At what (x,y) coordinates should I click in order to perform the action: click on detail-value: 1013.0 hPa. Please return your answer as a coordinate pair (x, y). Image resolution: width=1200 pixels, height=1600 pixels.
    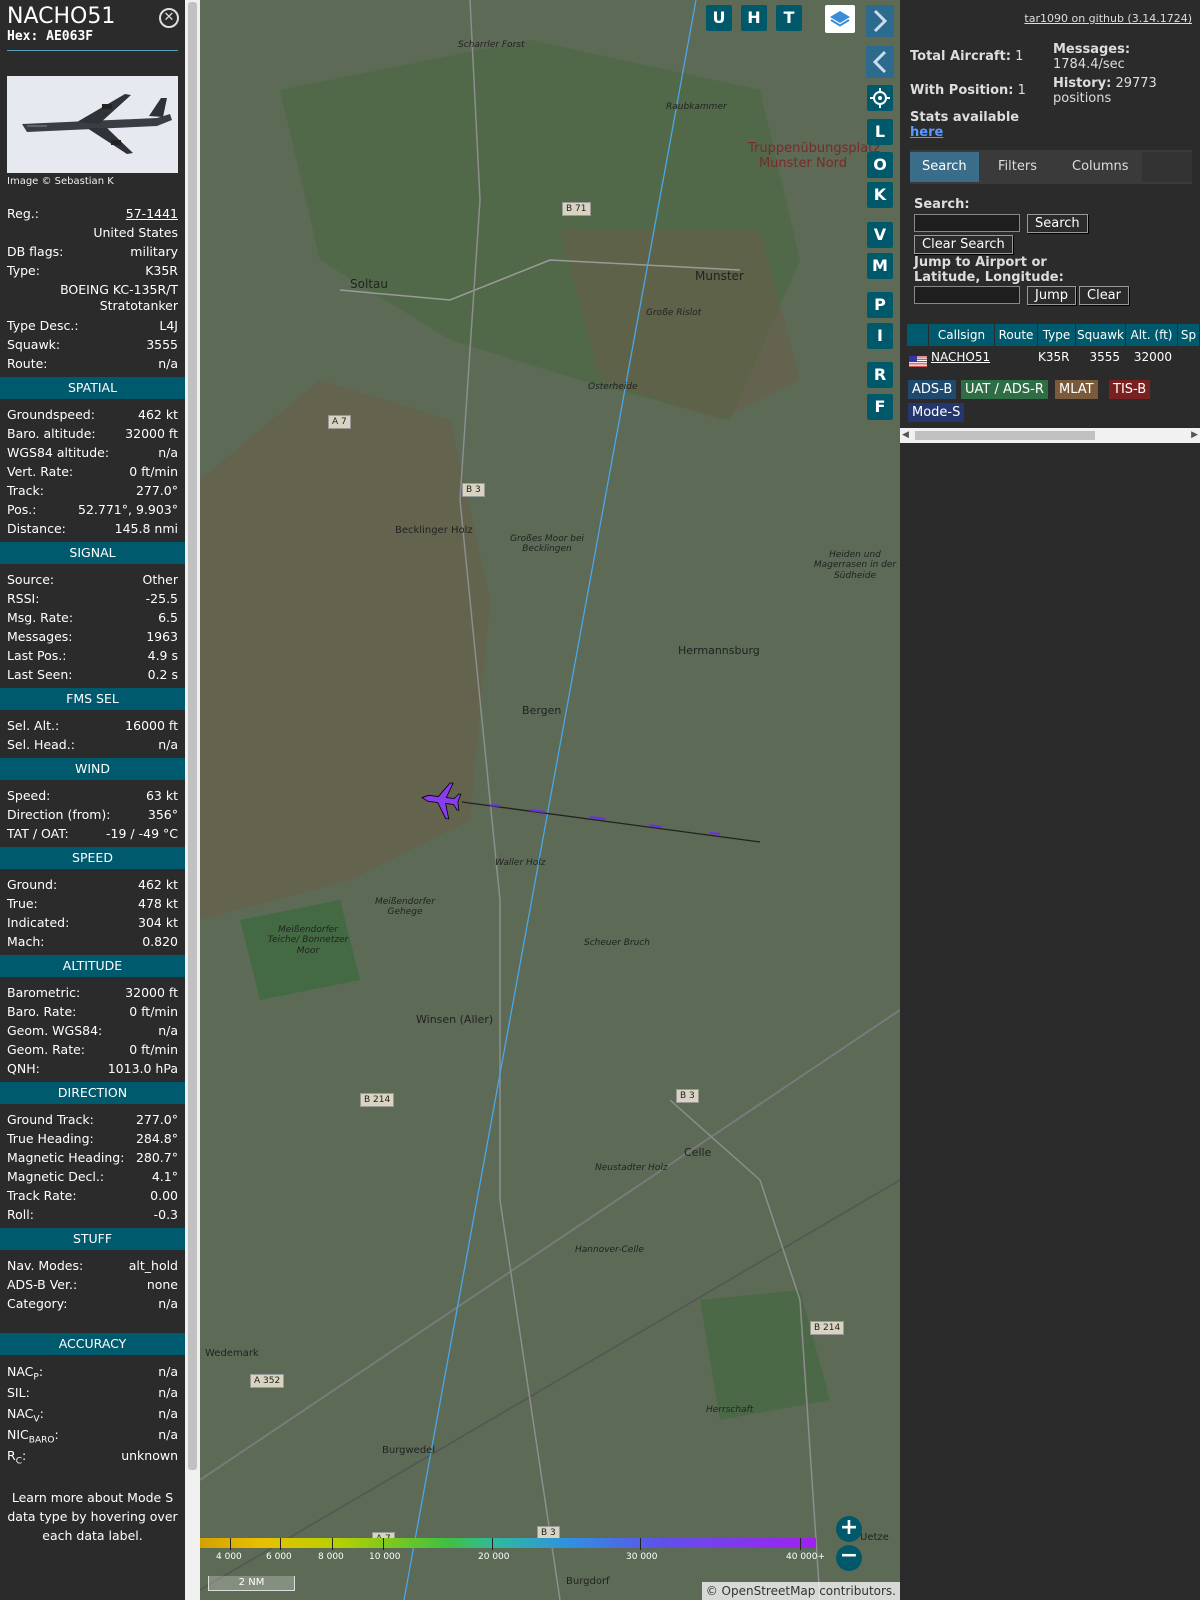
    Looking at the image, I should click on (142, 1068).